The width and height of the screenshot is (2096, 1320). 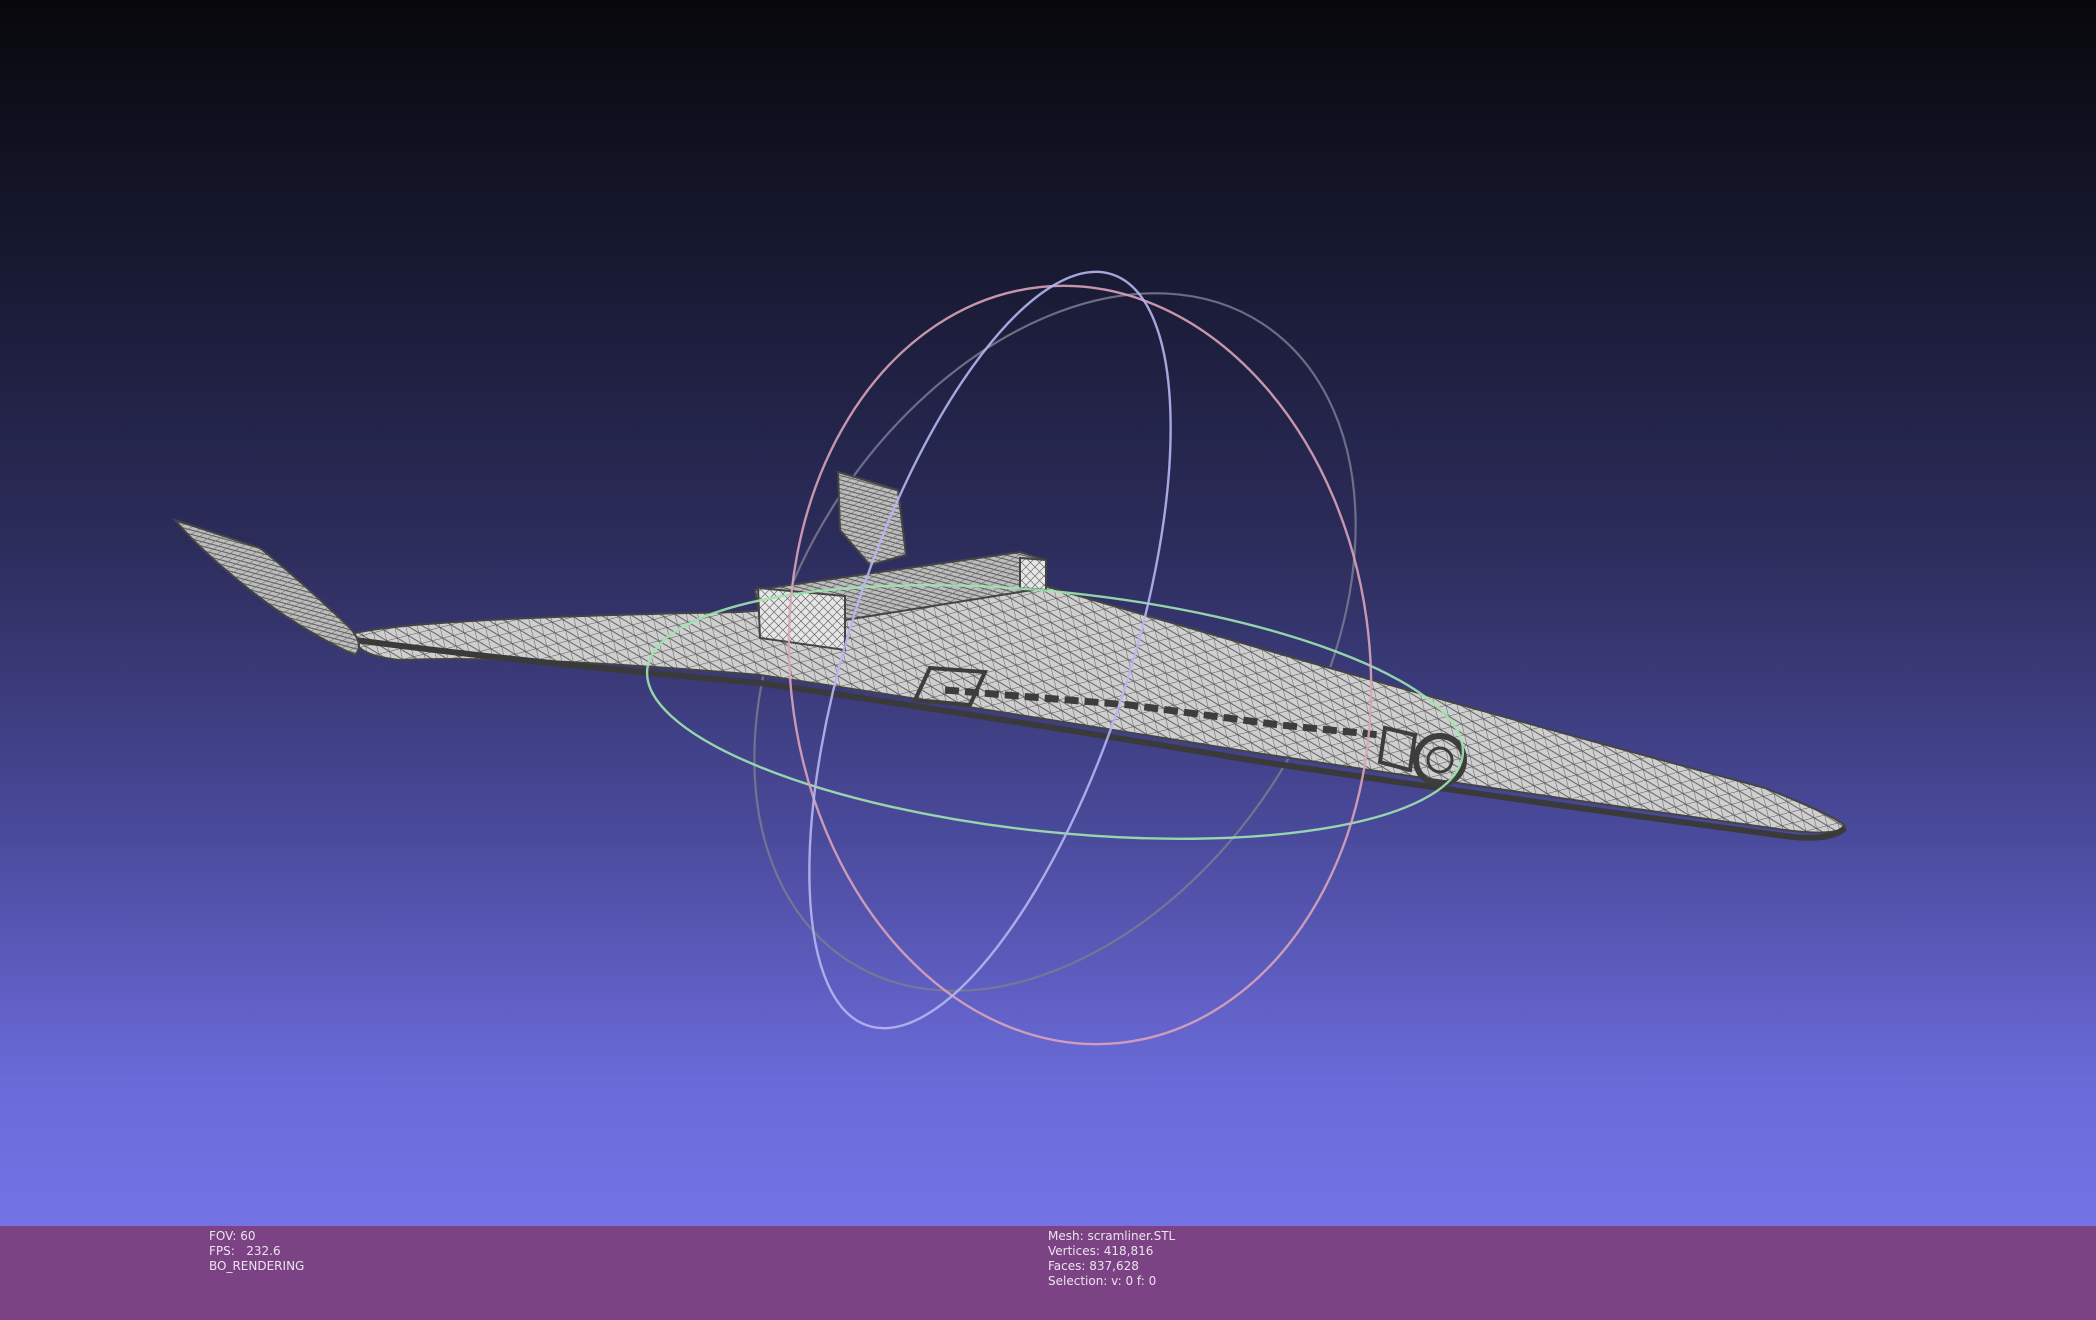 What do you see at coordinates (263, 1251) in the screenshot?
I see `fps-value: 232.6` at bounding box center [263, 1251].